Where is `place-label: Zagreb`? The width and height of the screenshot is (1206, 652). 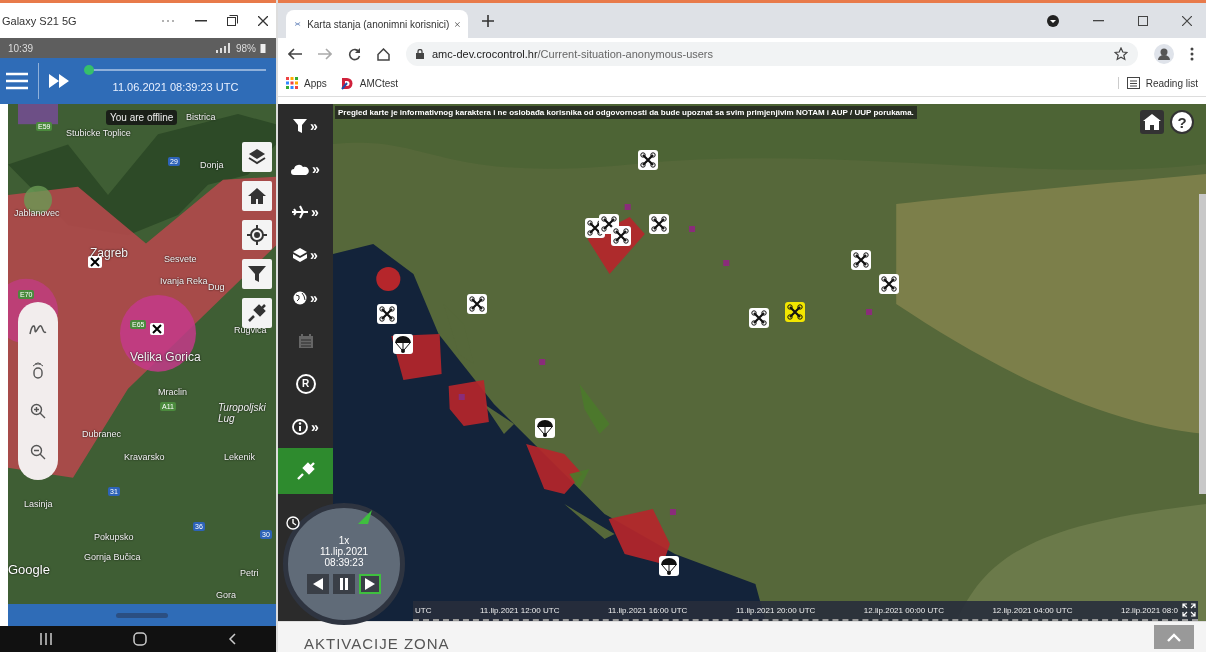 place-label: Zagreb is located at coordinates (109, 253).